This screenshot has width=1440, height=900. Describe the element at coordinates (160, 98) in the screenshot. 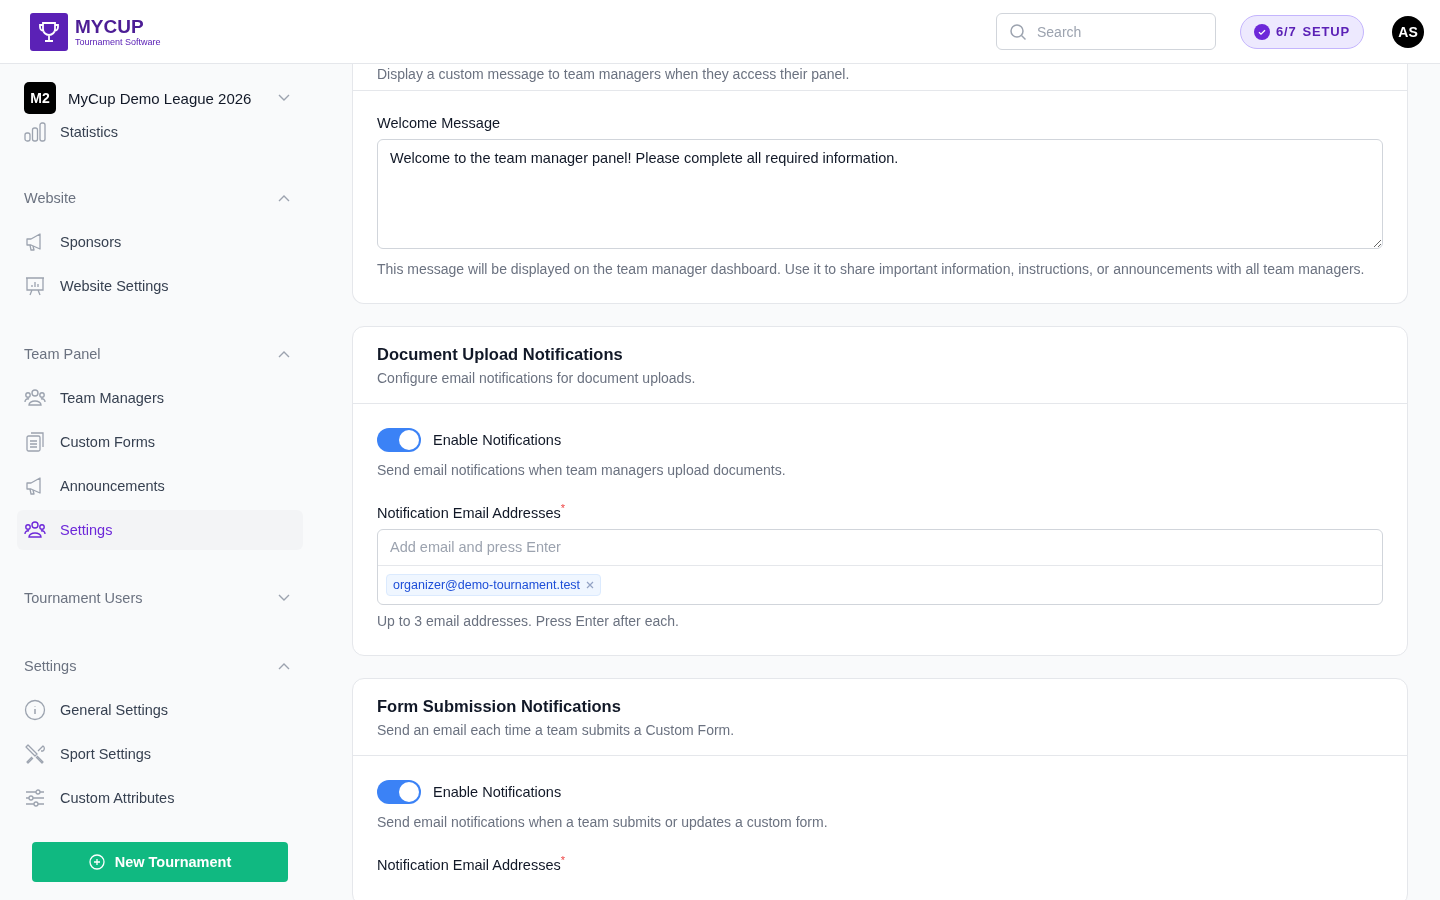

I see `league-name: MyCup Demo League 2026` at that location.